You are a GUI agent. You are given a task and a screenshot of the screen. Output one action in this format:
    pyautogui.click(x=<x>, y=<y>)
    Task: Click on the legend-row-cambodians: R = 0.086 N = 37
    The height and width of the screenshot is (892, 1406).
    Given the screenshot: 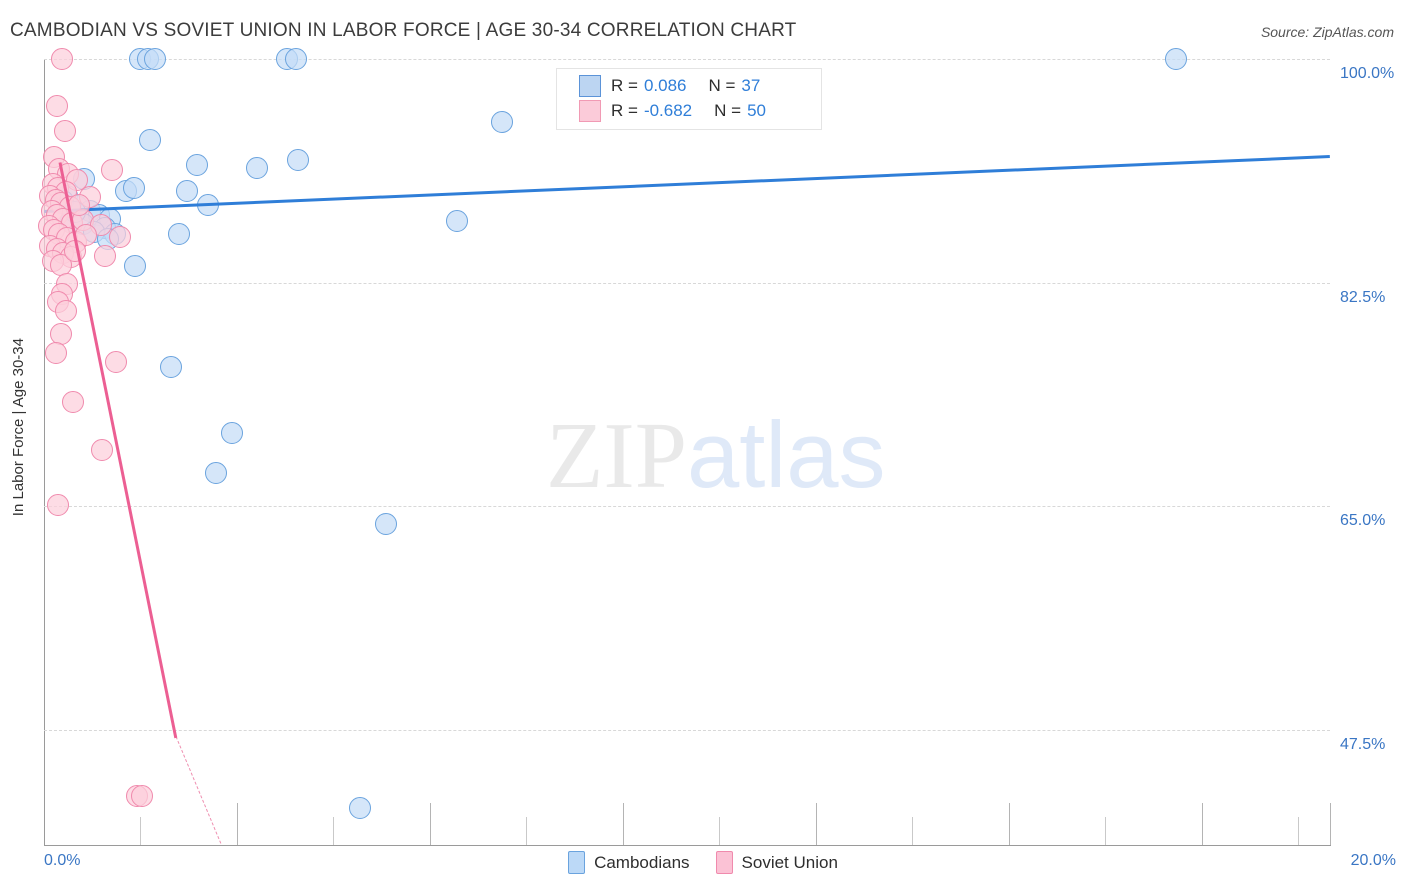 What is the action you would take?
    pyautogui.click(x=669, y=86)
    